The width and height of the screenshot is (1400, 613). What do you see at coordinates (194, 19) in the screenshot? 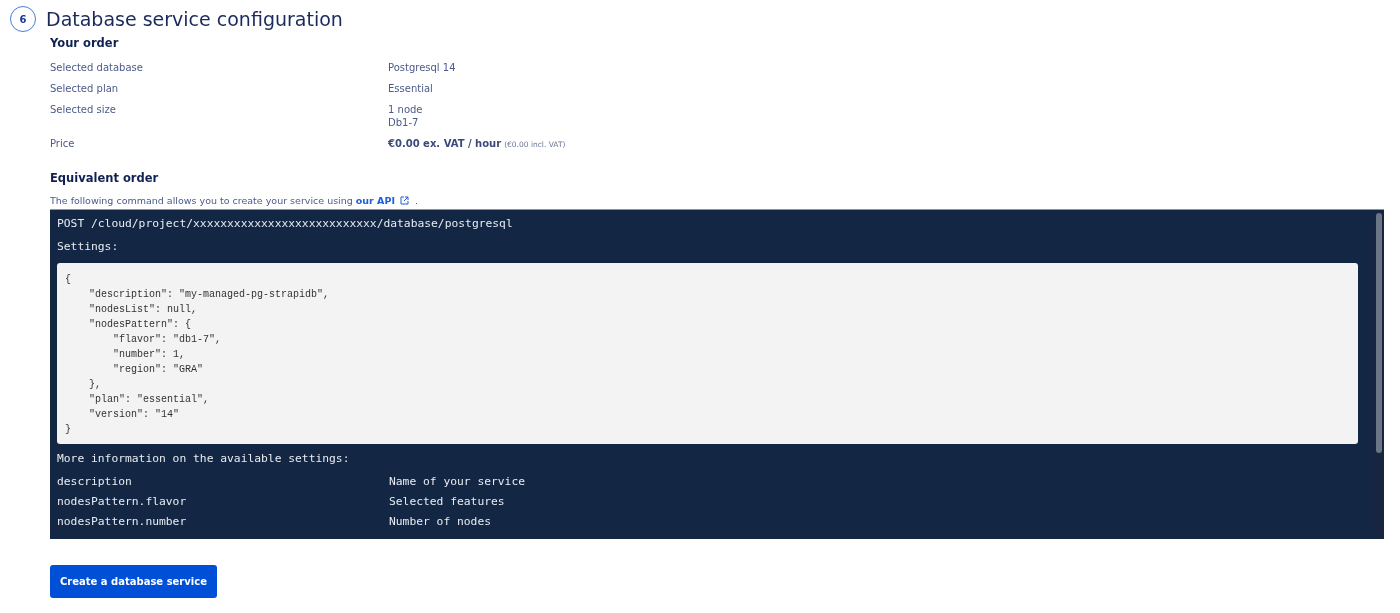
I see `page-title: Database service configuration` at bounding box center [194, 19].